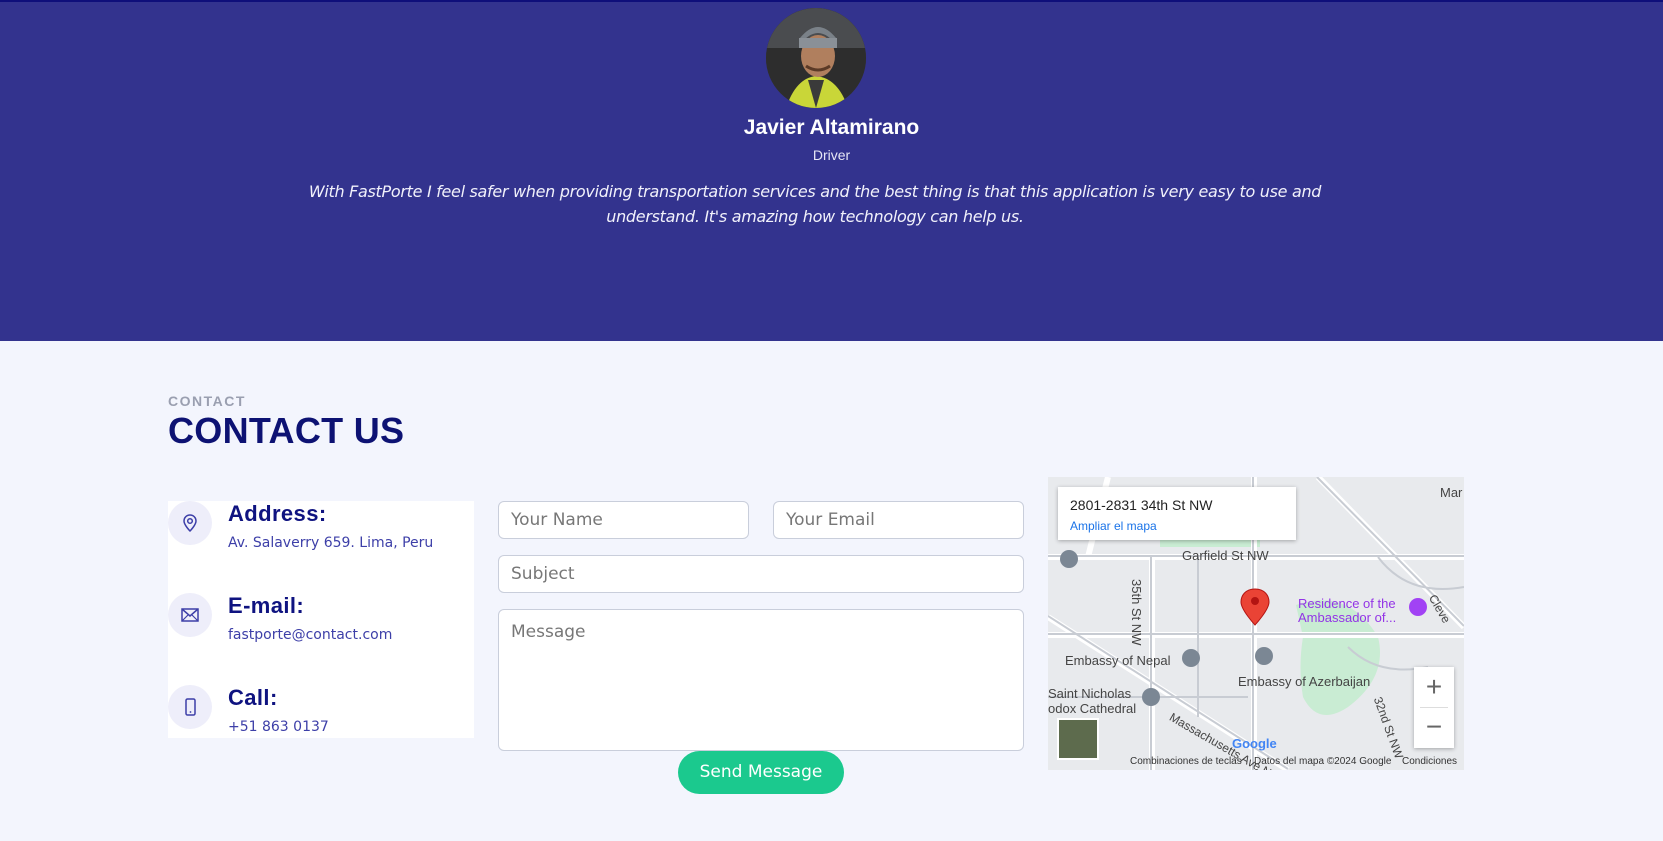  Describe the element at coordinates (1225, 555) in the screenshot. I see `map-label-garfield: Garfield St NW` at that location.